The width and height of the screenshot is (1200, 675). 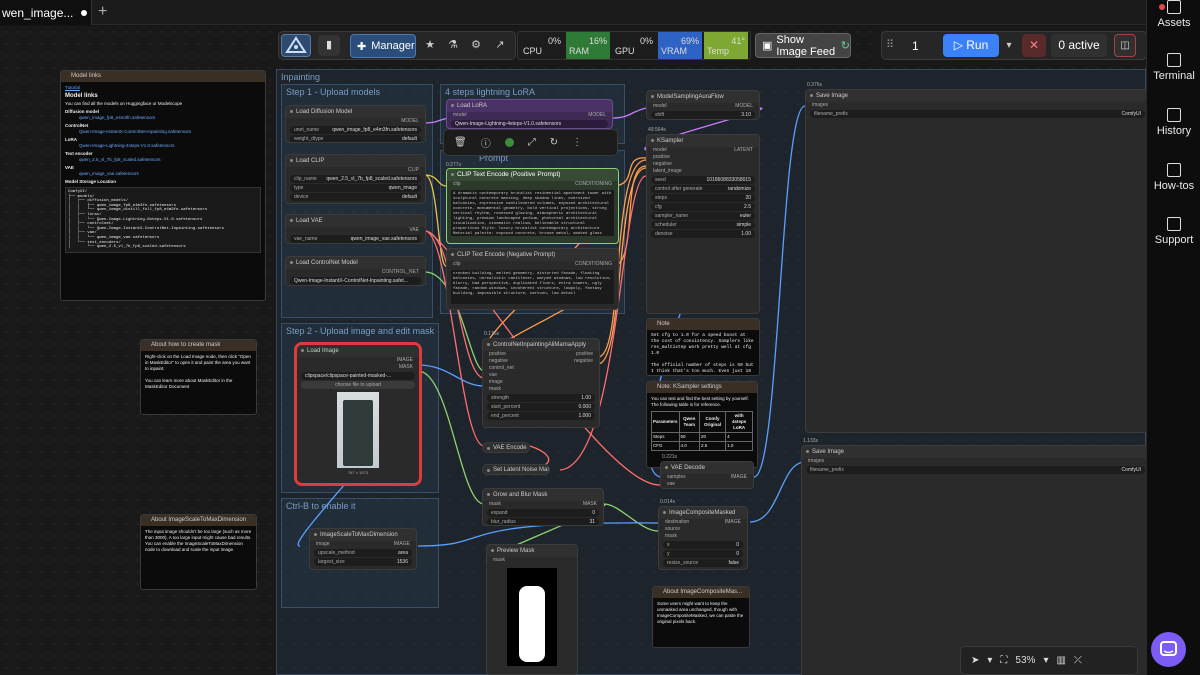 What do you see at coordinates (532, 609) in the screenshot?
I see `node-preview-mask: Preview Mask mask` at bounding box center [532, 609].